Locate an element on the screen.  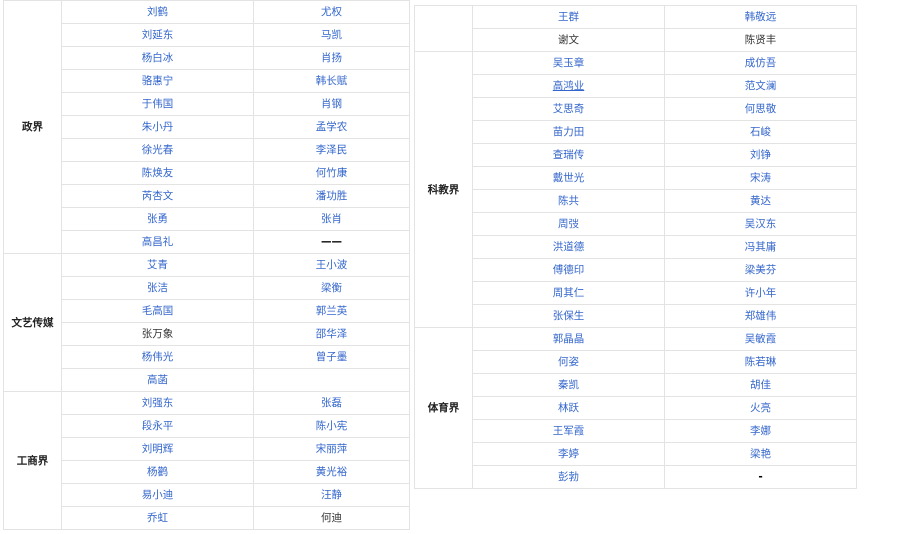
person-link: 张保生 is located at coordinates (568, 316).